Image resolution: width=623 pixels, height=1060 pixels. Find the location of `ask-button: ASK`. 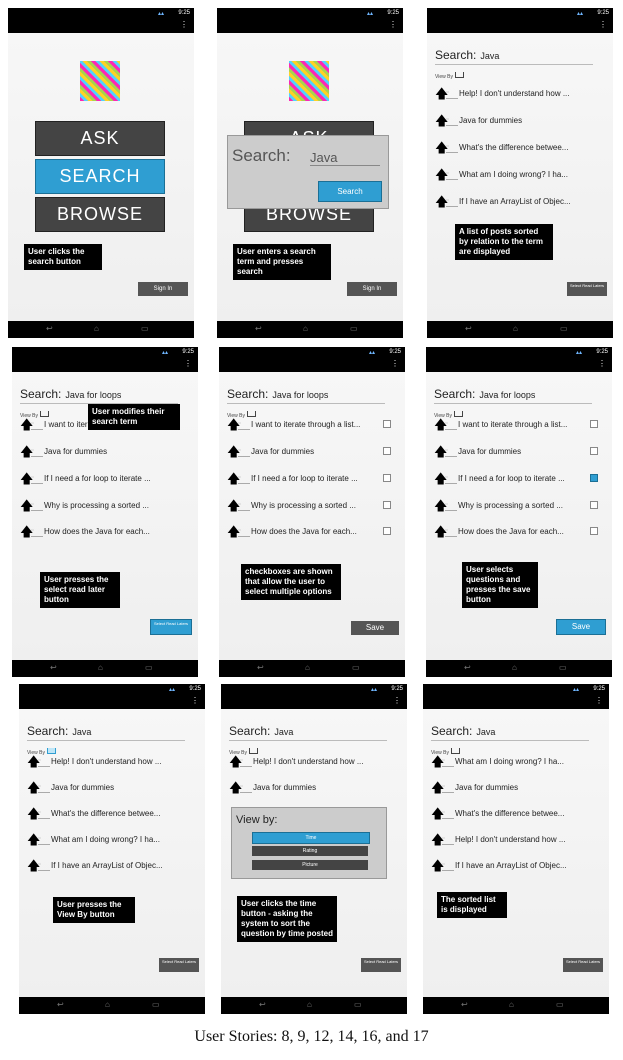

ask-button: ASK is located at coordinates (100, 138).